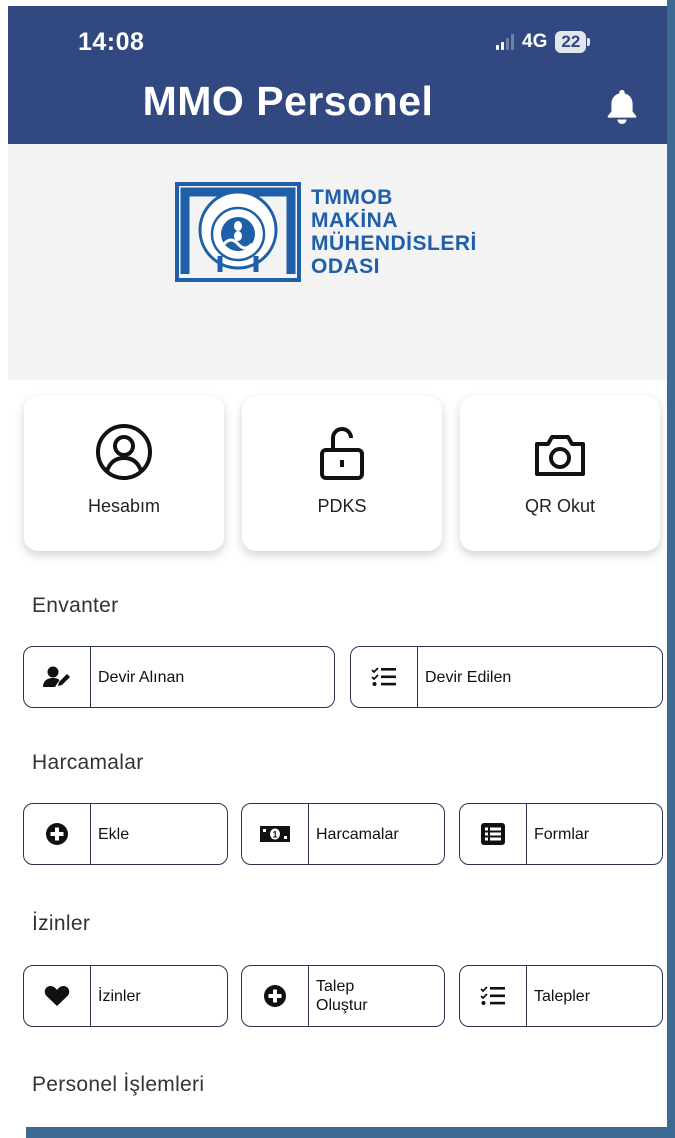 The image size is (675, 1138). What do you see at coordinates (61, 923) in the screenshot?
I see `section-title-izinler: İzinler` at bounding box center [61, 923].